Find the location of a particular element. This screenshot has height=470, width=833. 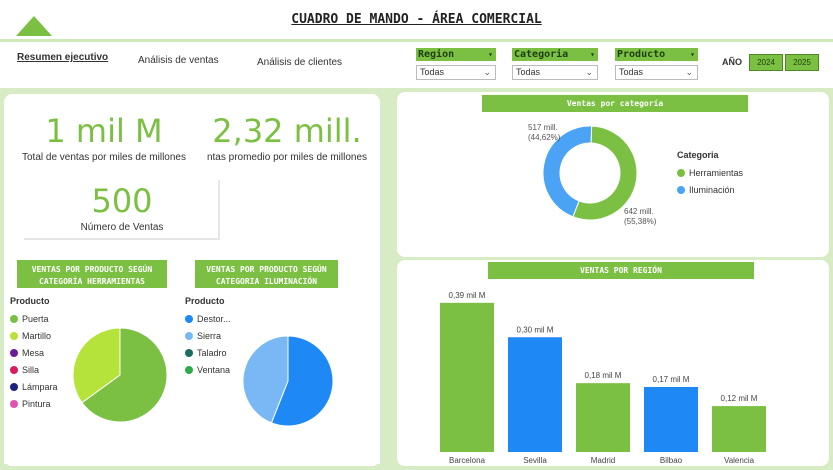

banner-region: VENTAS POR REGIÓN is located at coordinates (621, 270).